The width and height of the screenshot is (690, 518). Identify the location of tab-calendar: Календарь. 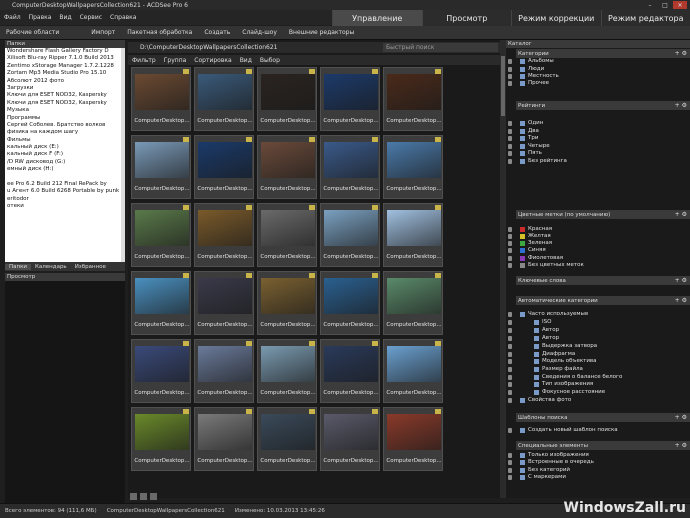
(51, 267).